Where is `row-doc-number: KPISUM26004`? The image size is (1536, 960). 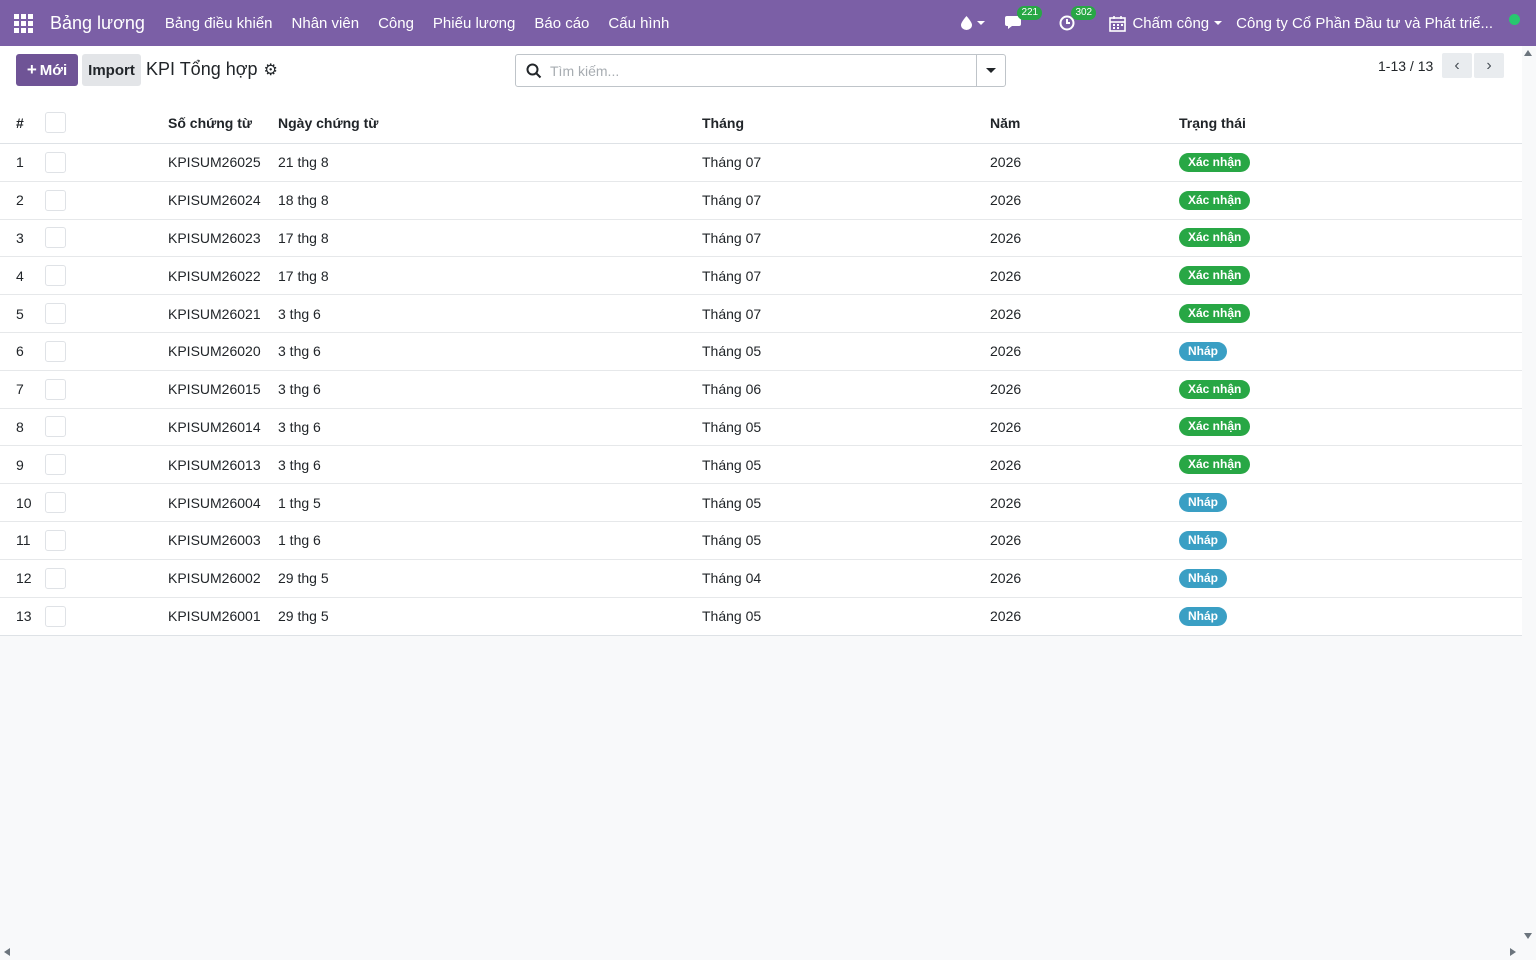
row-doc-number: KPISUM26004 is located at coordinates (214, 502).